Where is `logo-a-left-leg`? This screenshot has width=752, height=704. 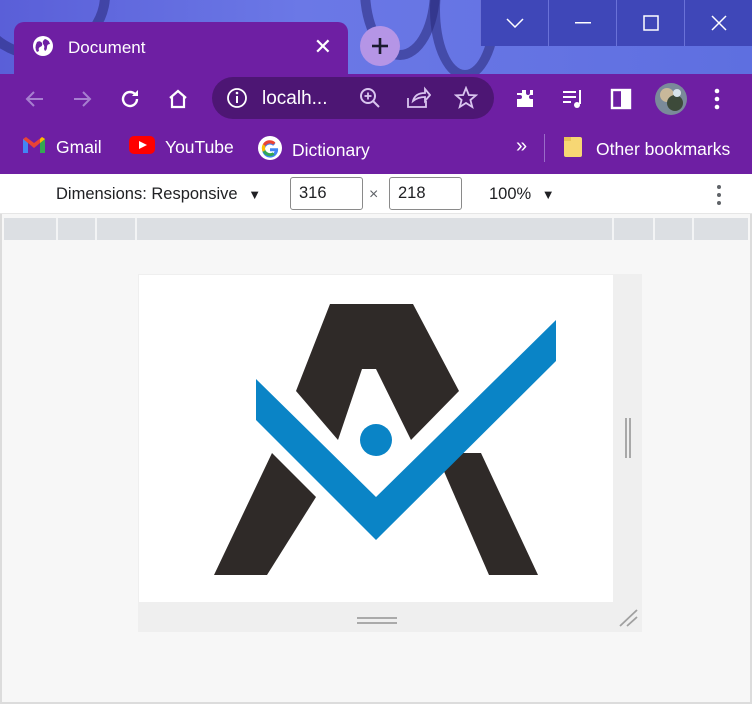 logo-a-left-leg is located at coordinates (265, 514).